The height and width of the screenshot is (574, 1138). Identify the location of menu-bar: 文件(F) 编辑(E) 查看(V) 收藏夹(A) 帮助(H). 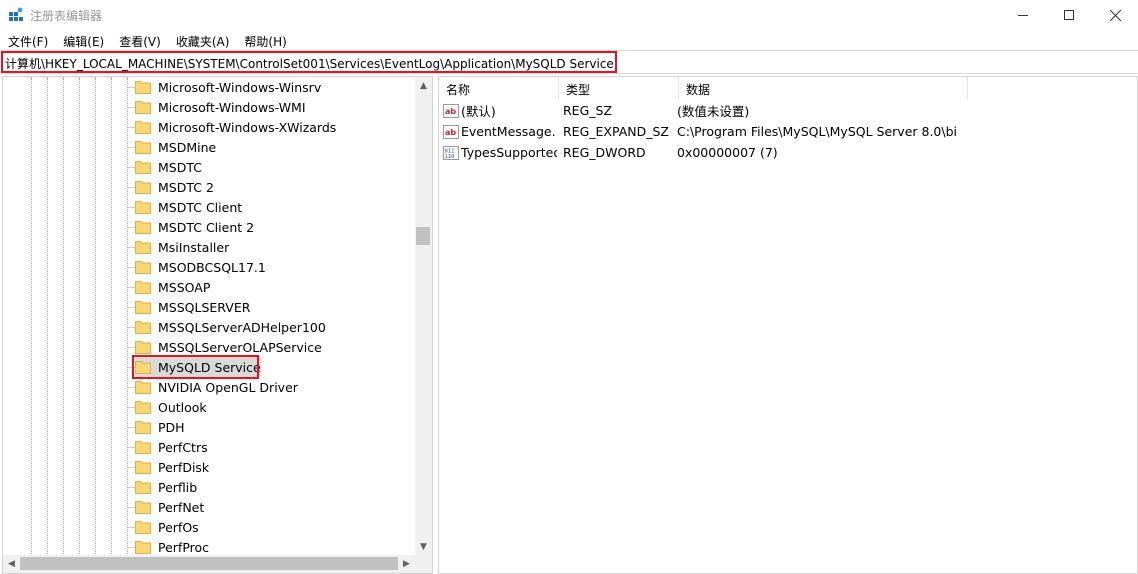
(569, 40).